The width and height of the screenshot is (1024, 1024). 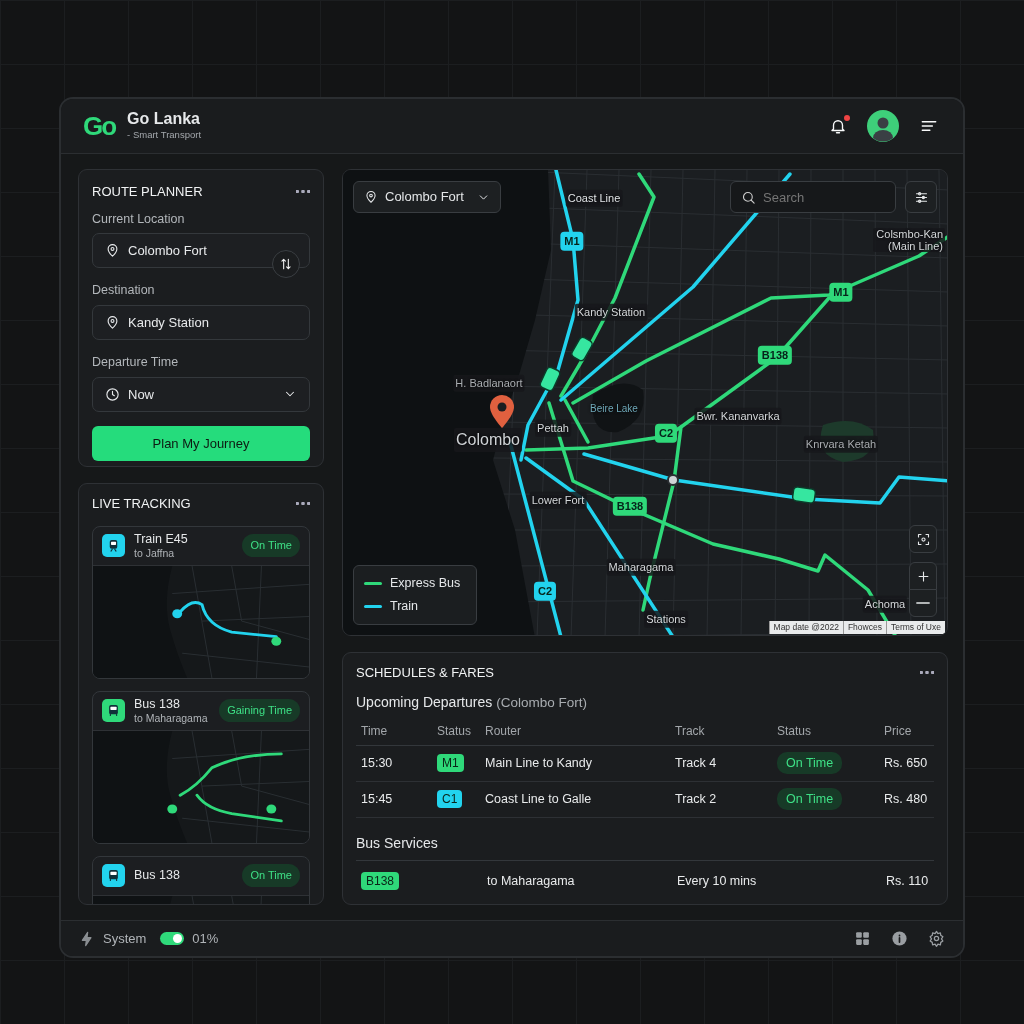 What do you see at coordinates (87, 938) in the screenshot?
I see `lightning-icon` at bounding box center [87, 938].